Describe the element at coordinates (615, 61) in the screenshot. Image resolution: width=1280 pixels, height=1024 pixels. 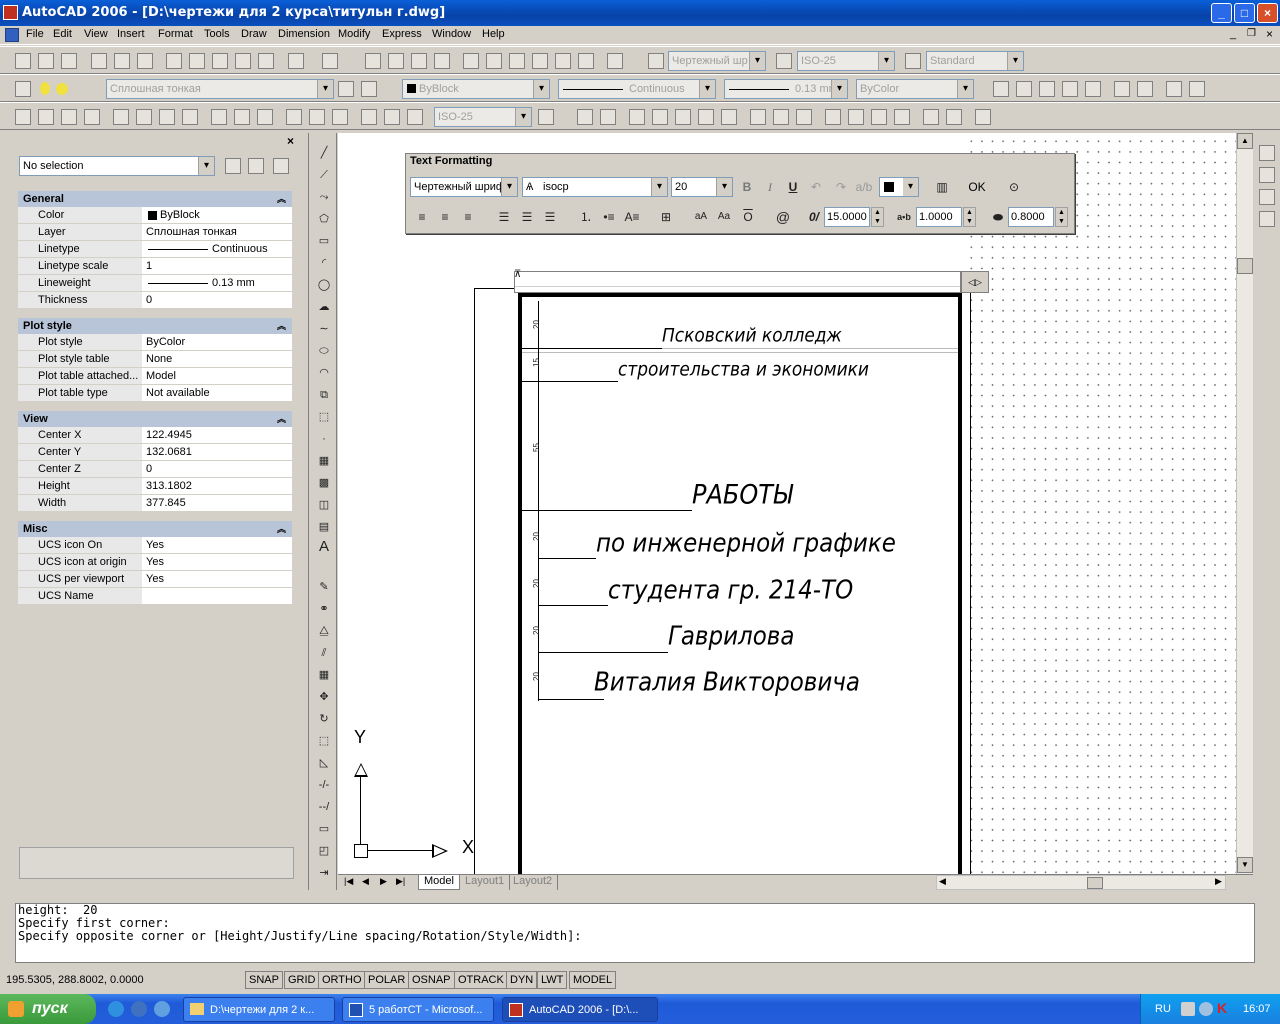
I see `help-icon` at that location.